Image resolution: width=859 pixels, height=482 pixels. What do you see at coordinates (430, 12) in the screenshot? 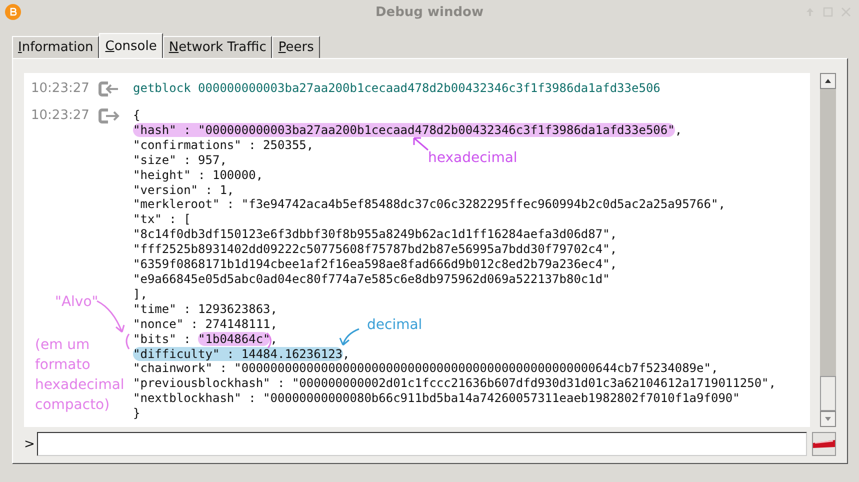
I see `window-title: Debug window` at bounding box center [430, 12].